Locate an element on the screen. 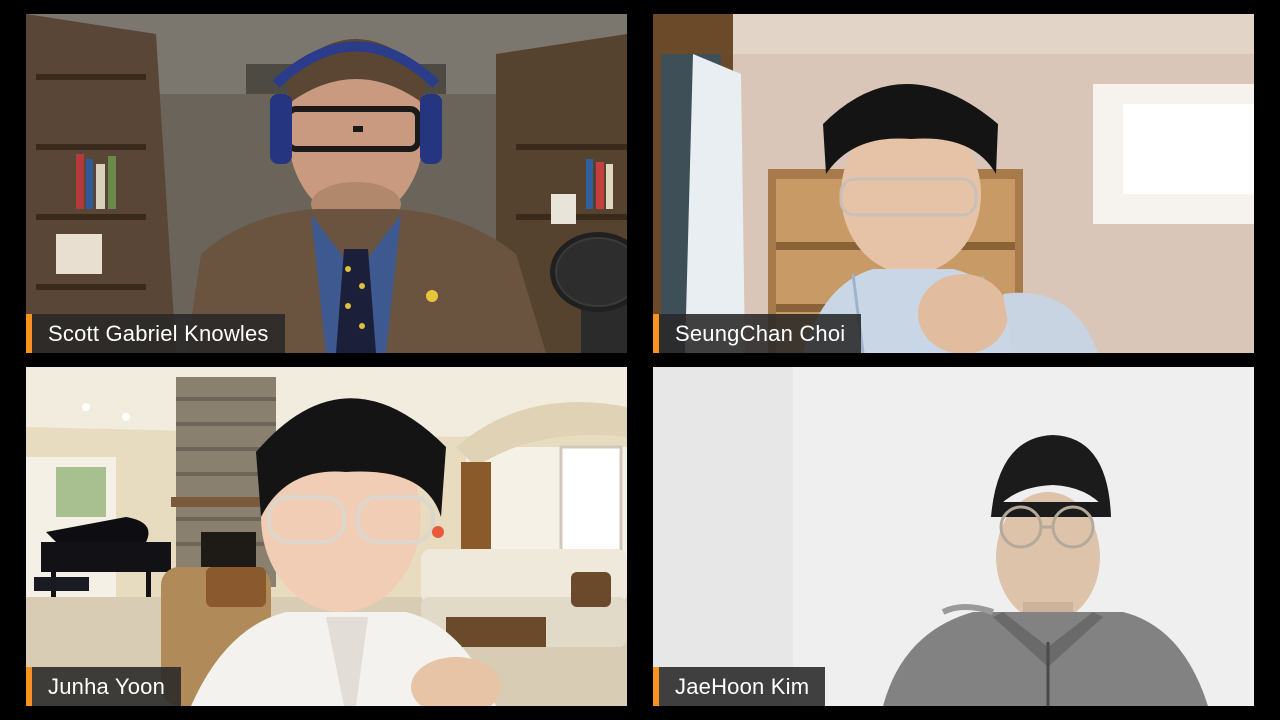 The image size is (1280, 720). participant-nameplate: SeungChan Choi is located at coordinates (757, 333).